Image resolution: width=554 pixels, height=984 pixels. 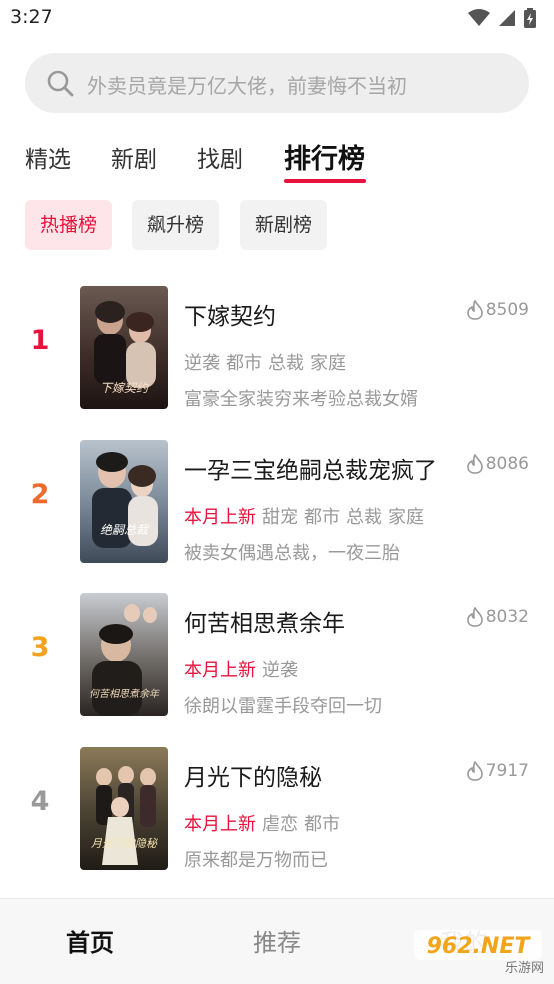 What do you see at coordinates (324, 156) in the screenshot?
I see `tab-ranking: 排行榜` at bounding box center [324, 156].